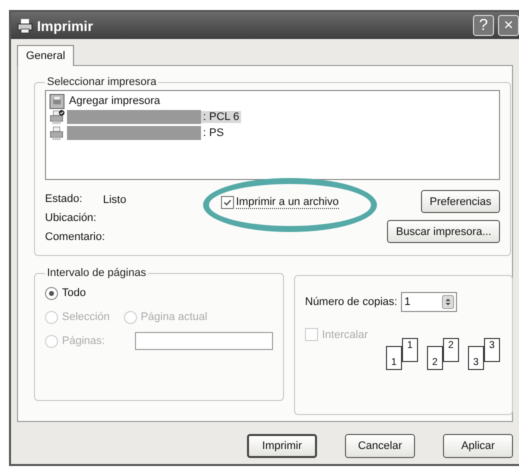 The width and height of the screenshot is (519, 468). I want to click on close-button: ×, so click(508, 25).